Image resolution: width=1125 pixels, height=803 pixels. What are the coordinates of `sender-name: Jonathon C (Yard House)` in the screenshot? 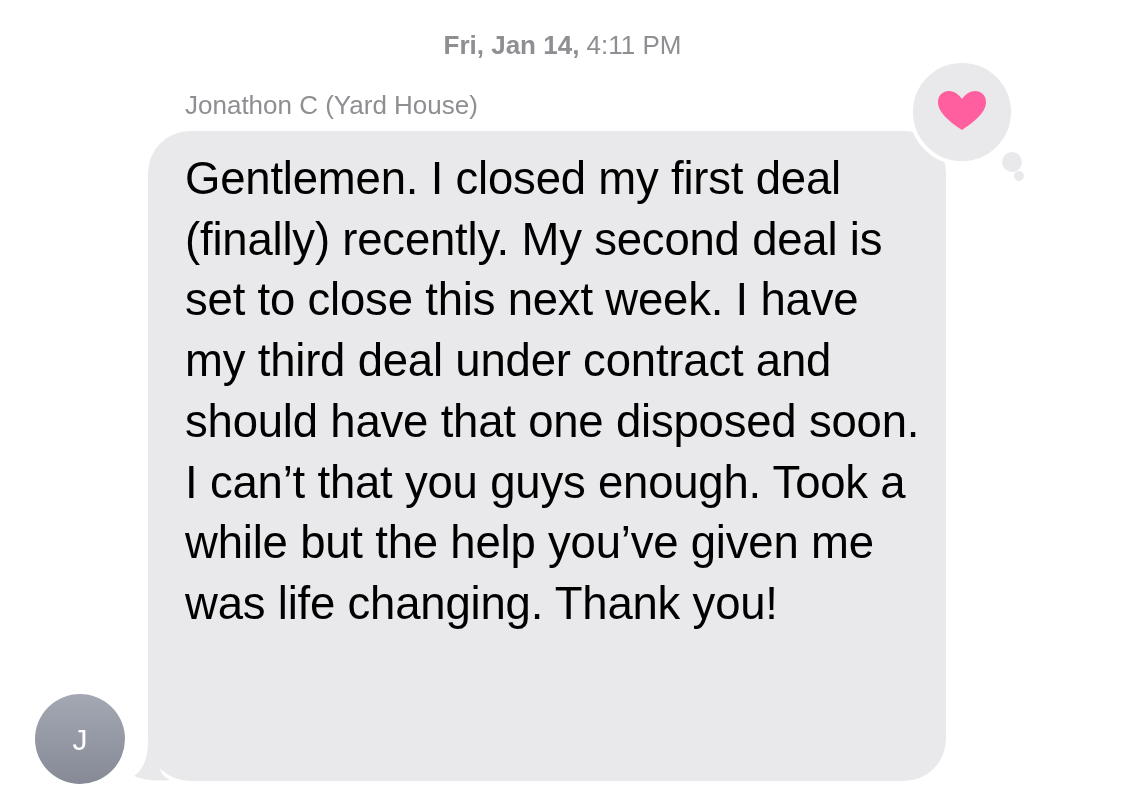 It's located at (331, 105).